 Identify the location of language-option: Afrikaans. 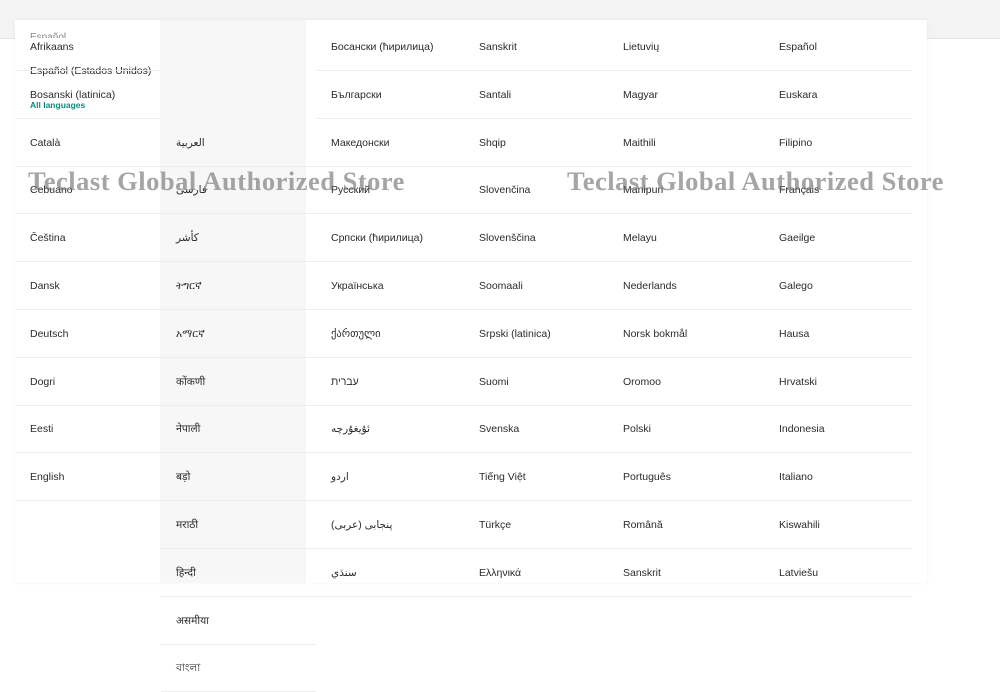
(52, 47).